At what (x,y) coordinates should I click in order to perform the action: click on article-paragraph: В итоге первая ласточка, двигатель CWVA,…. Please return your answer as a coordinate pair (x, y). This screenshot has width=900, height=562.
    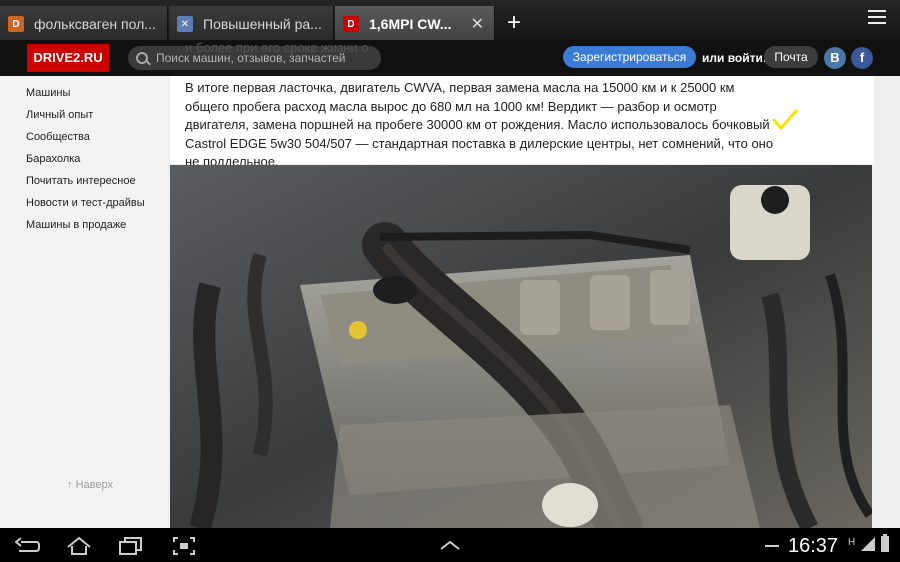
    Looking at the image, I should click on (479, 124).